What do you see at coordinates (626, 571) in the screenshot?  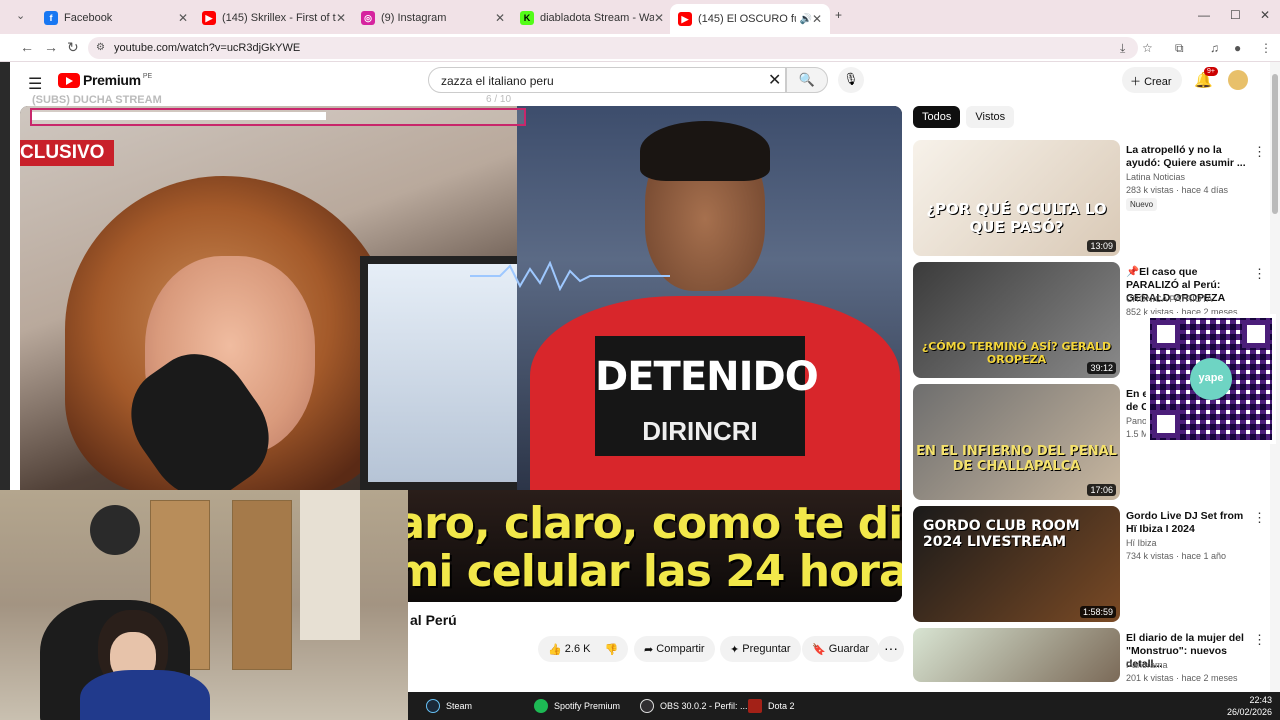 I see `caption-line-2: o mi celular las 24 horas` at bounding box center [626, 571].